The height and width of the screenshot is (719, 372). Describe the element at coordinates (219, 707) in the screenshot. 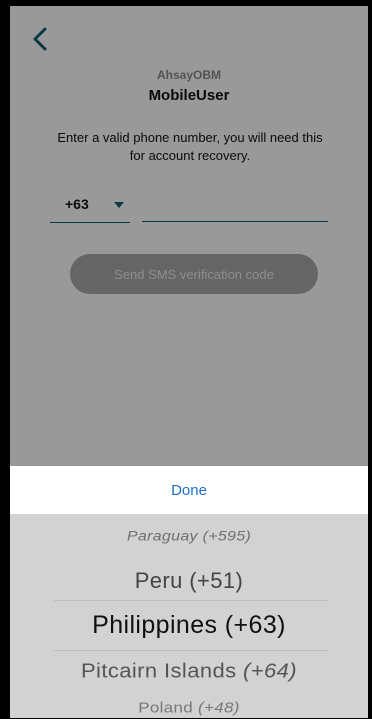

I see `picker-item-code: (+48)` at that location.